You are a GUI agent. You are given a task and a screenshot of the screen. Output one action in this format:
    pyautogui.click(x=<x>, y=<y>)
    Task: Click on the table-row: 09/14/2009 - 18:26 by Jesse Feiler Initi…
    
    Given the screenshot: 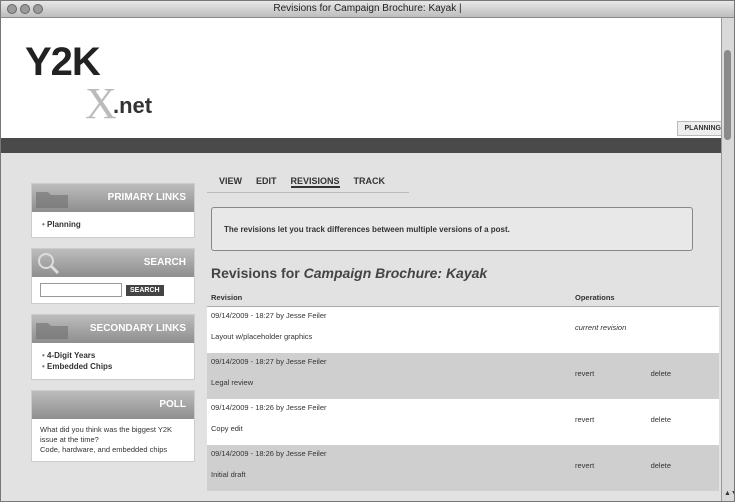 What is the action you would take?
    pyautogui.click(x=463, y=468)
    